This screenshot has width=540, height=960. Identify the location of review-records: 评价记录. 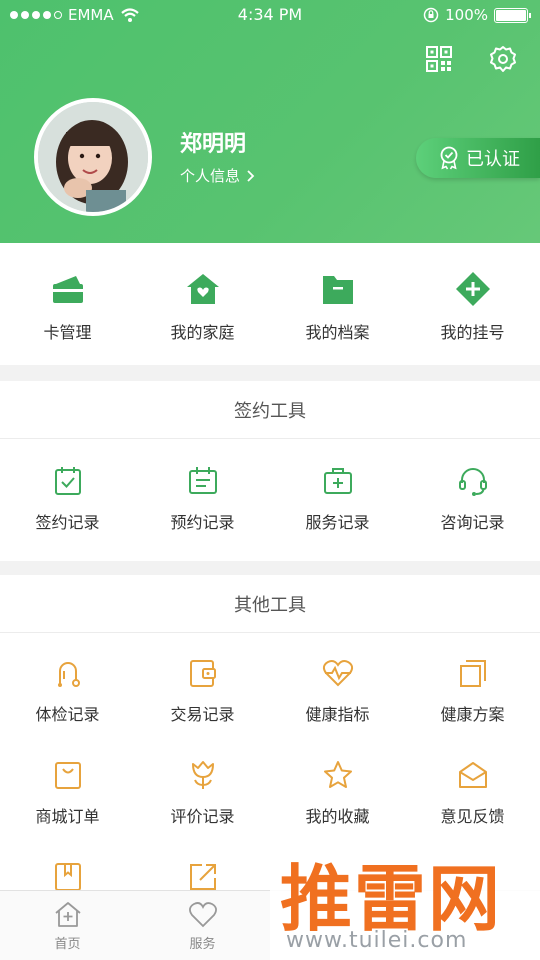
(202, 786).